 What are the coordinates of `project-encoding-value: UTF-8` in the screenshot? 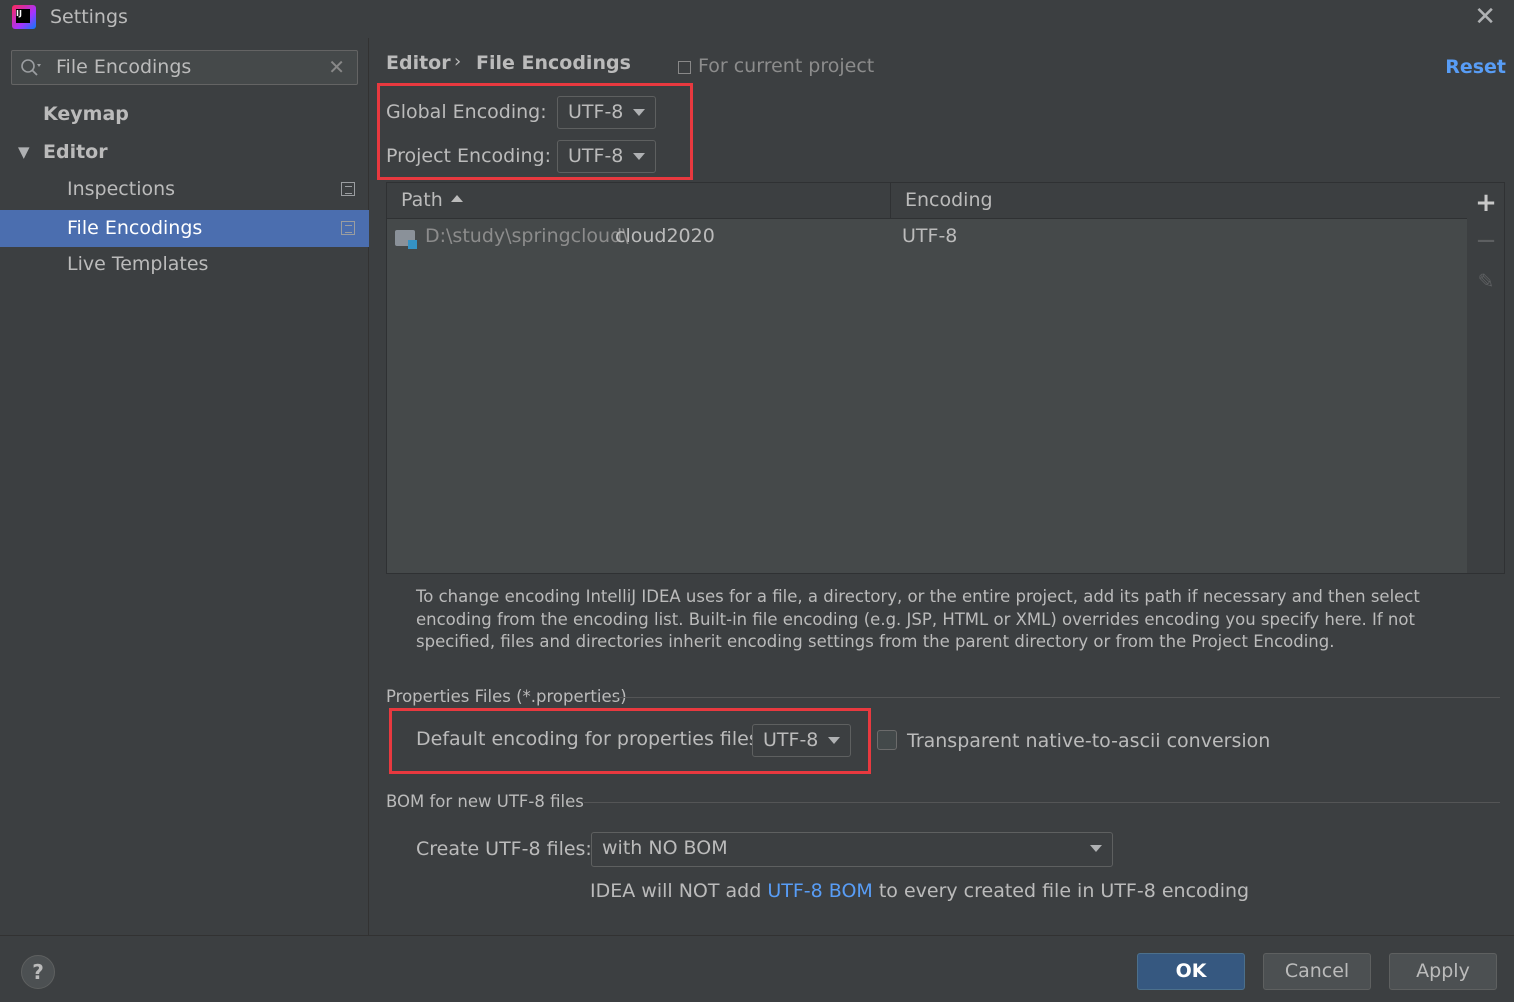 It's located at (596, 156).